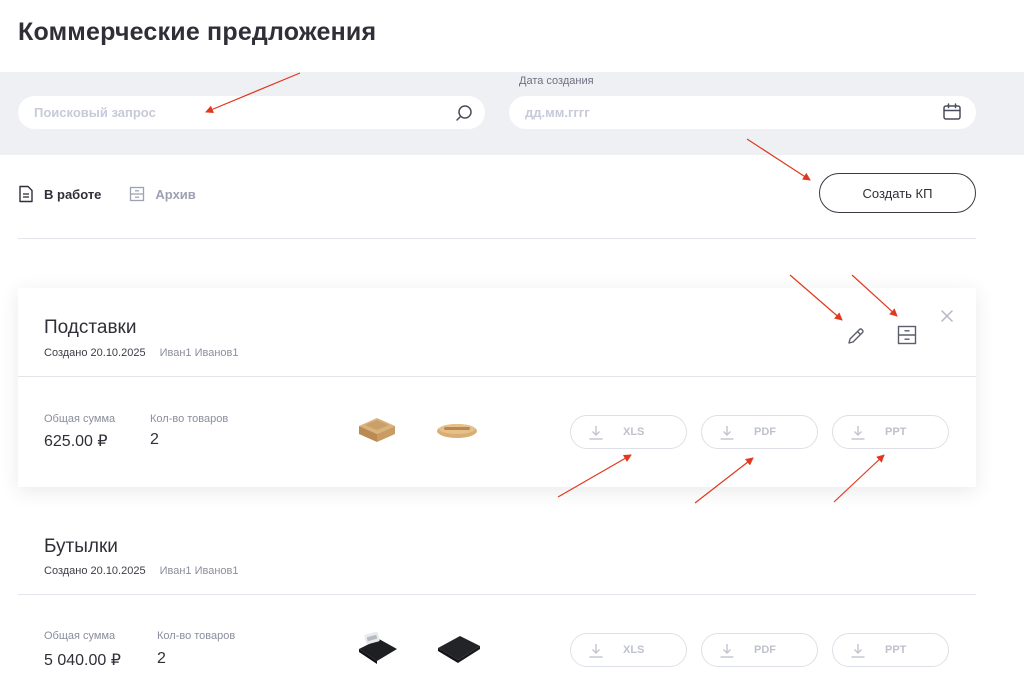  I want to click on search-field, so click(251, 112).